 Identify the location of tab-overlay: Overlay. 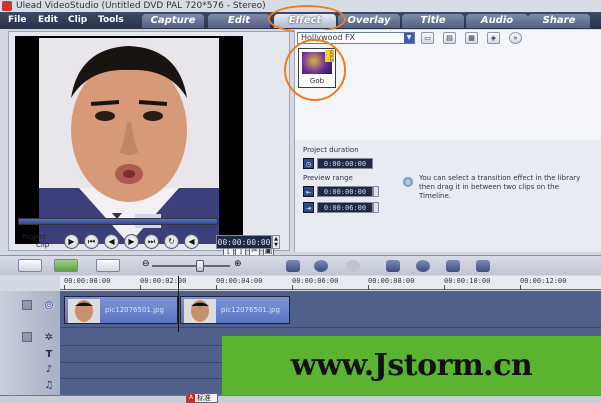
(369, 21).